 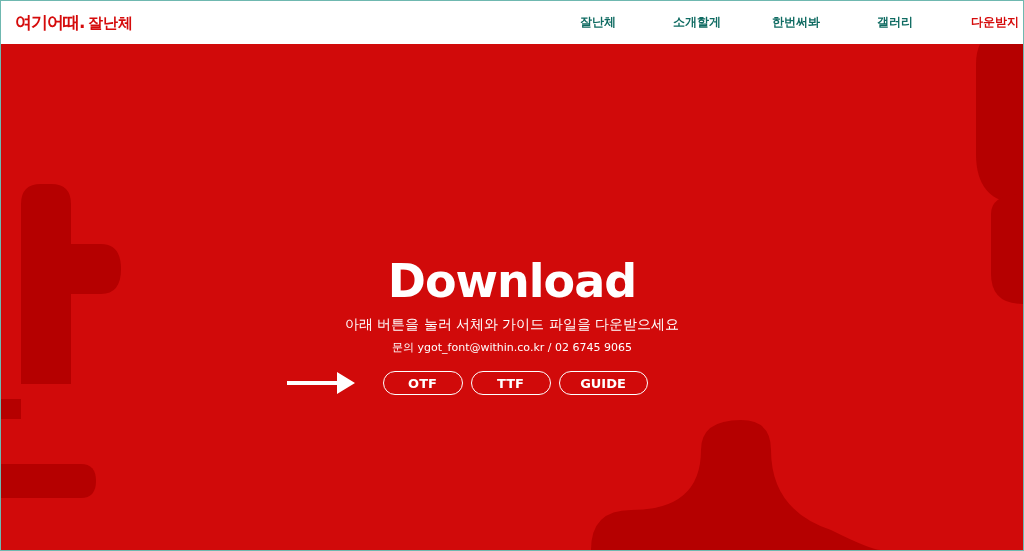 What do you see at coordinates (320, 383) in the screenshot?
I see `right-arrow-icon` at bounding box center [320, 383].